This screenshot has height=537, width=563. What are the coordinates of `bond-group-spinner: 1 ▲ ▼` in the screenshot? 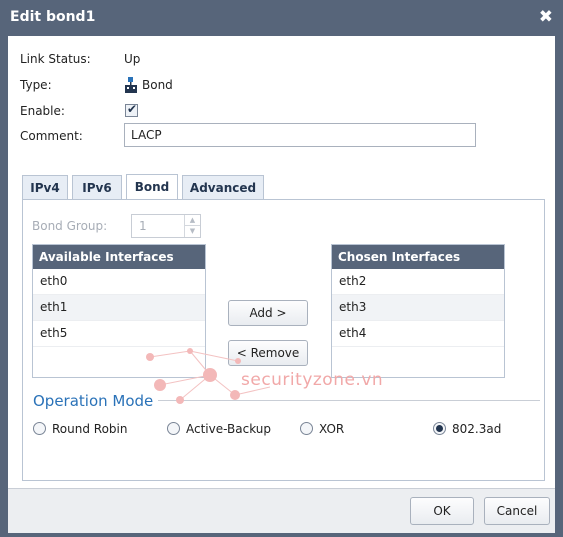 It's located at (166, 226).